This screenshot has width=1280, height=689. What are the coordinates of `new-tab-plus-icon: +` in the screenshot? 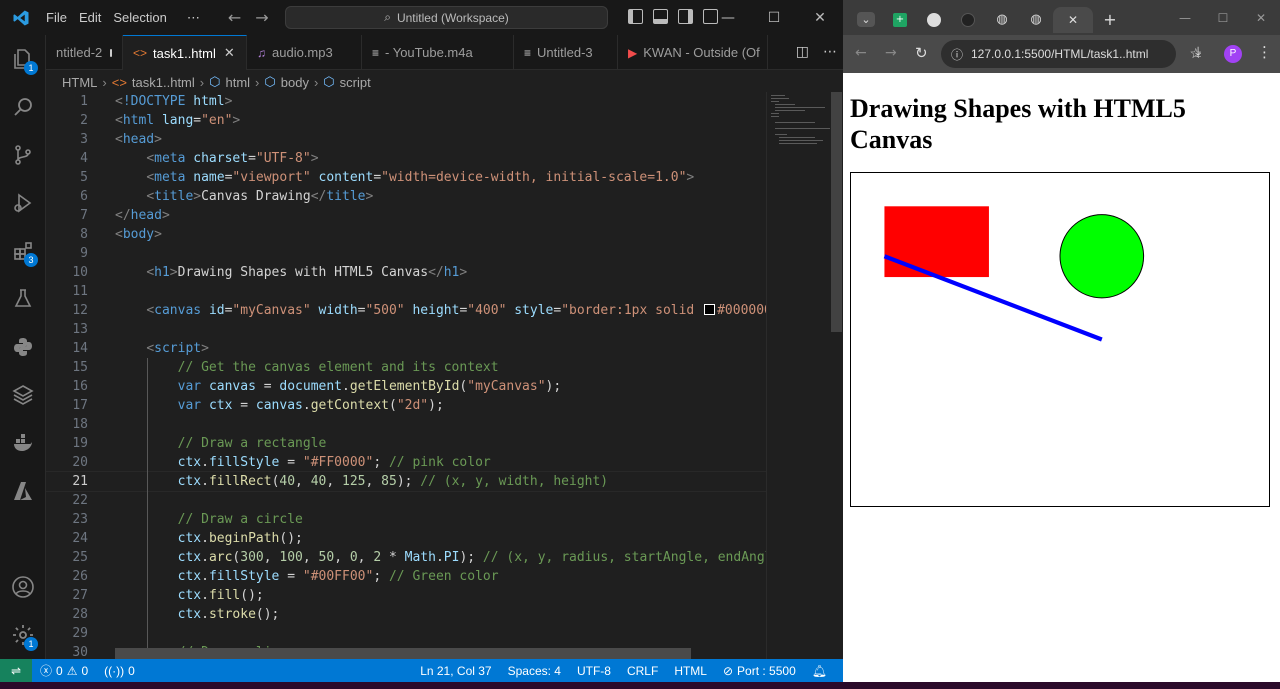 It's located at (1110, 20).